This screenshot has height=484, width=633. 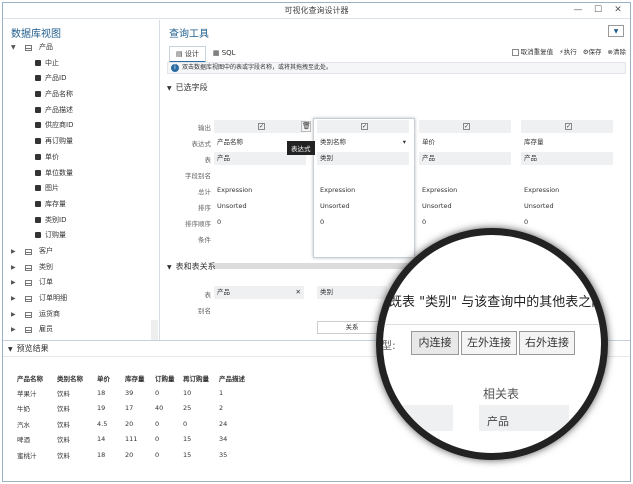 I want to click on grid-cell-value: 0, so click(x=322, y=222).